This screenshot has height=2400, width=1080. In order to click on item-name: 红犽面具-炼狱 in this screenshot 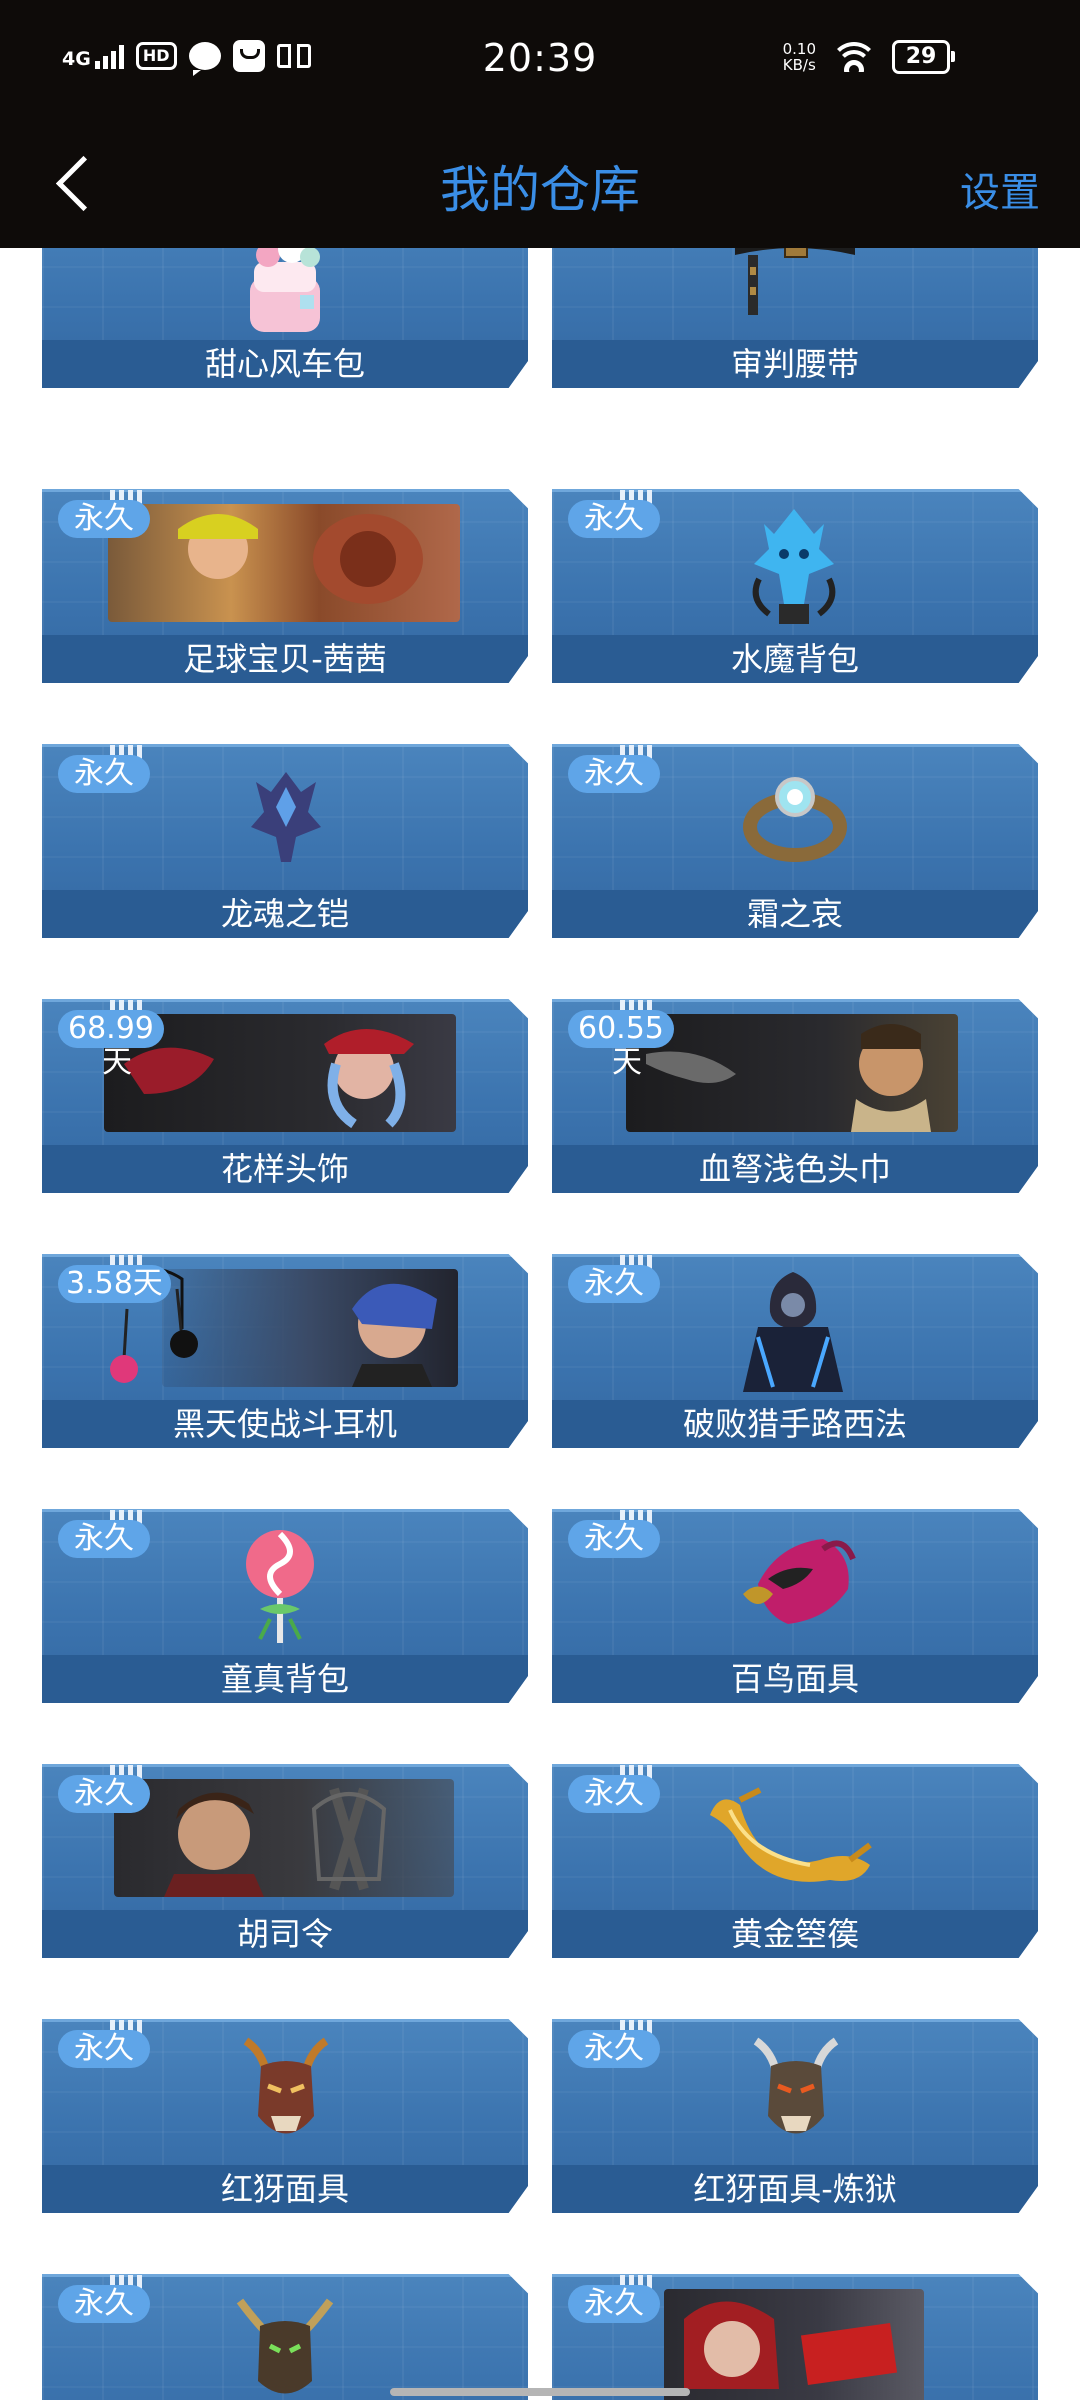, I will do `click(795, 2189)`.